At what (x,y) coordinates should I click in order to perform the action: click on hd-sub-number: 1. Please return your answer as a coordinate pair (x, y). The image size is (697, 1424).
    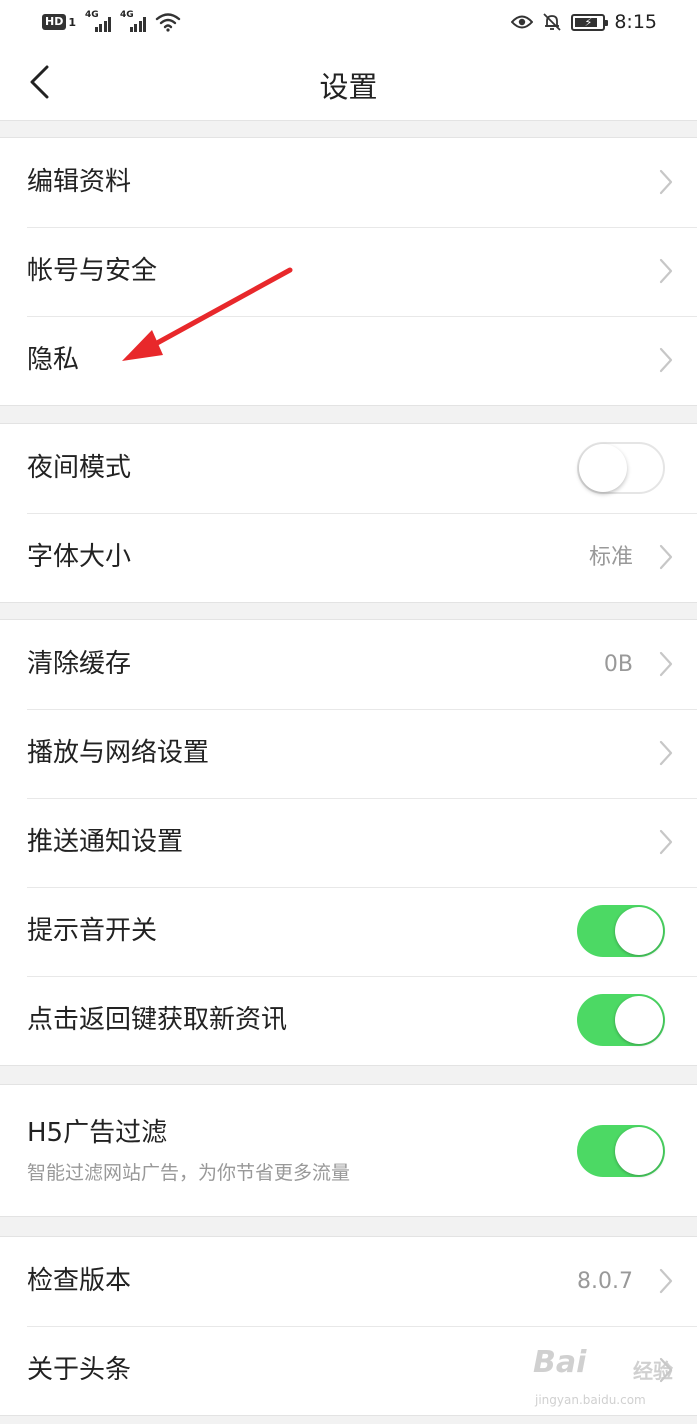
    Looking at the image, I should click on (72, 22).